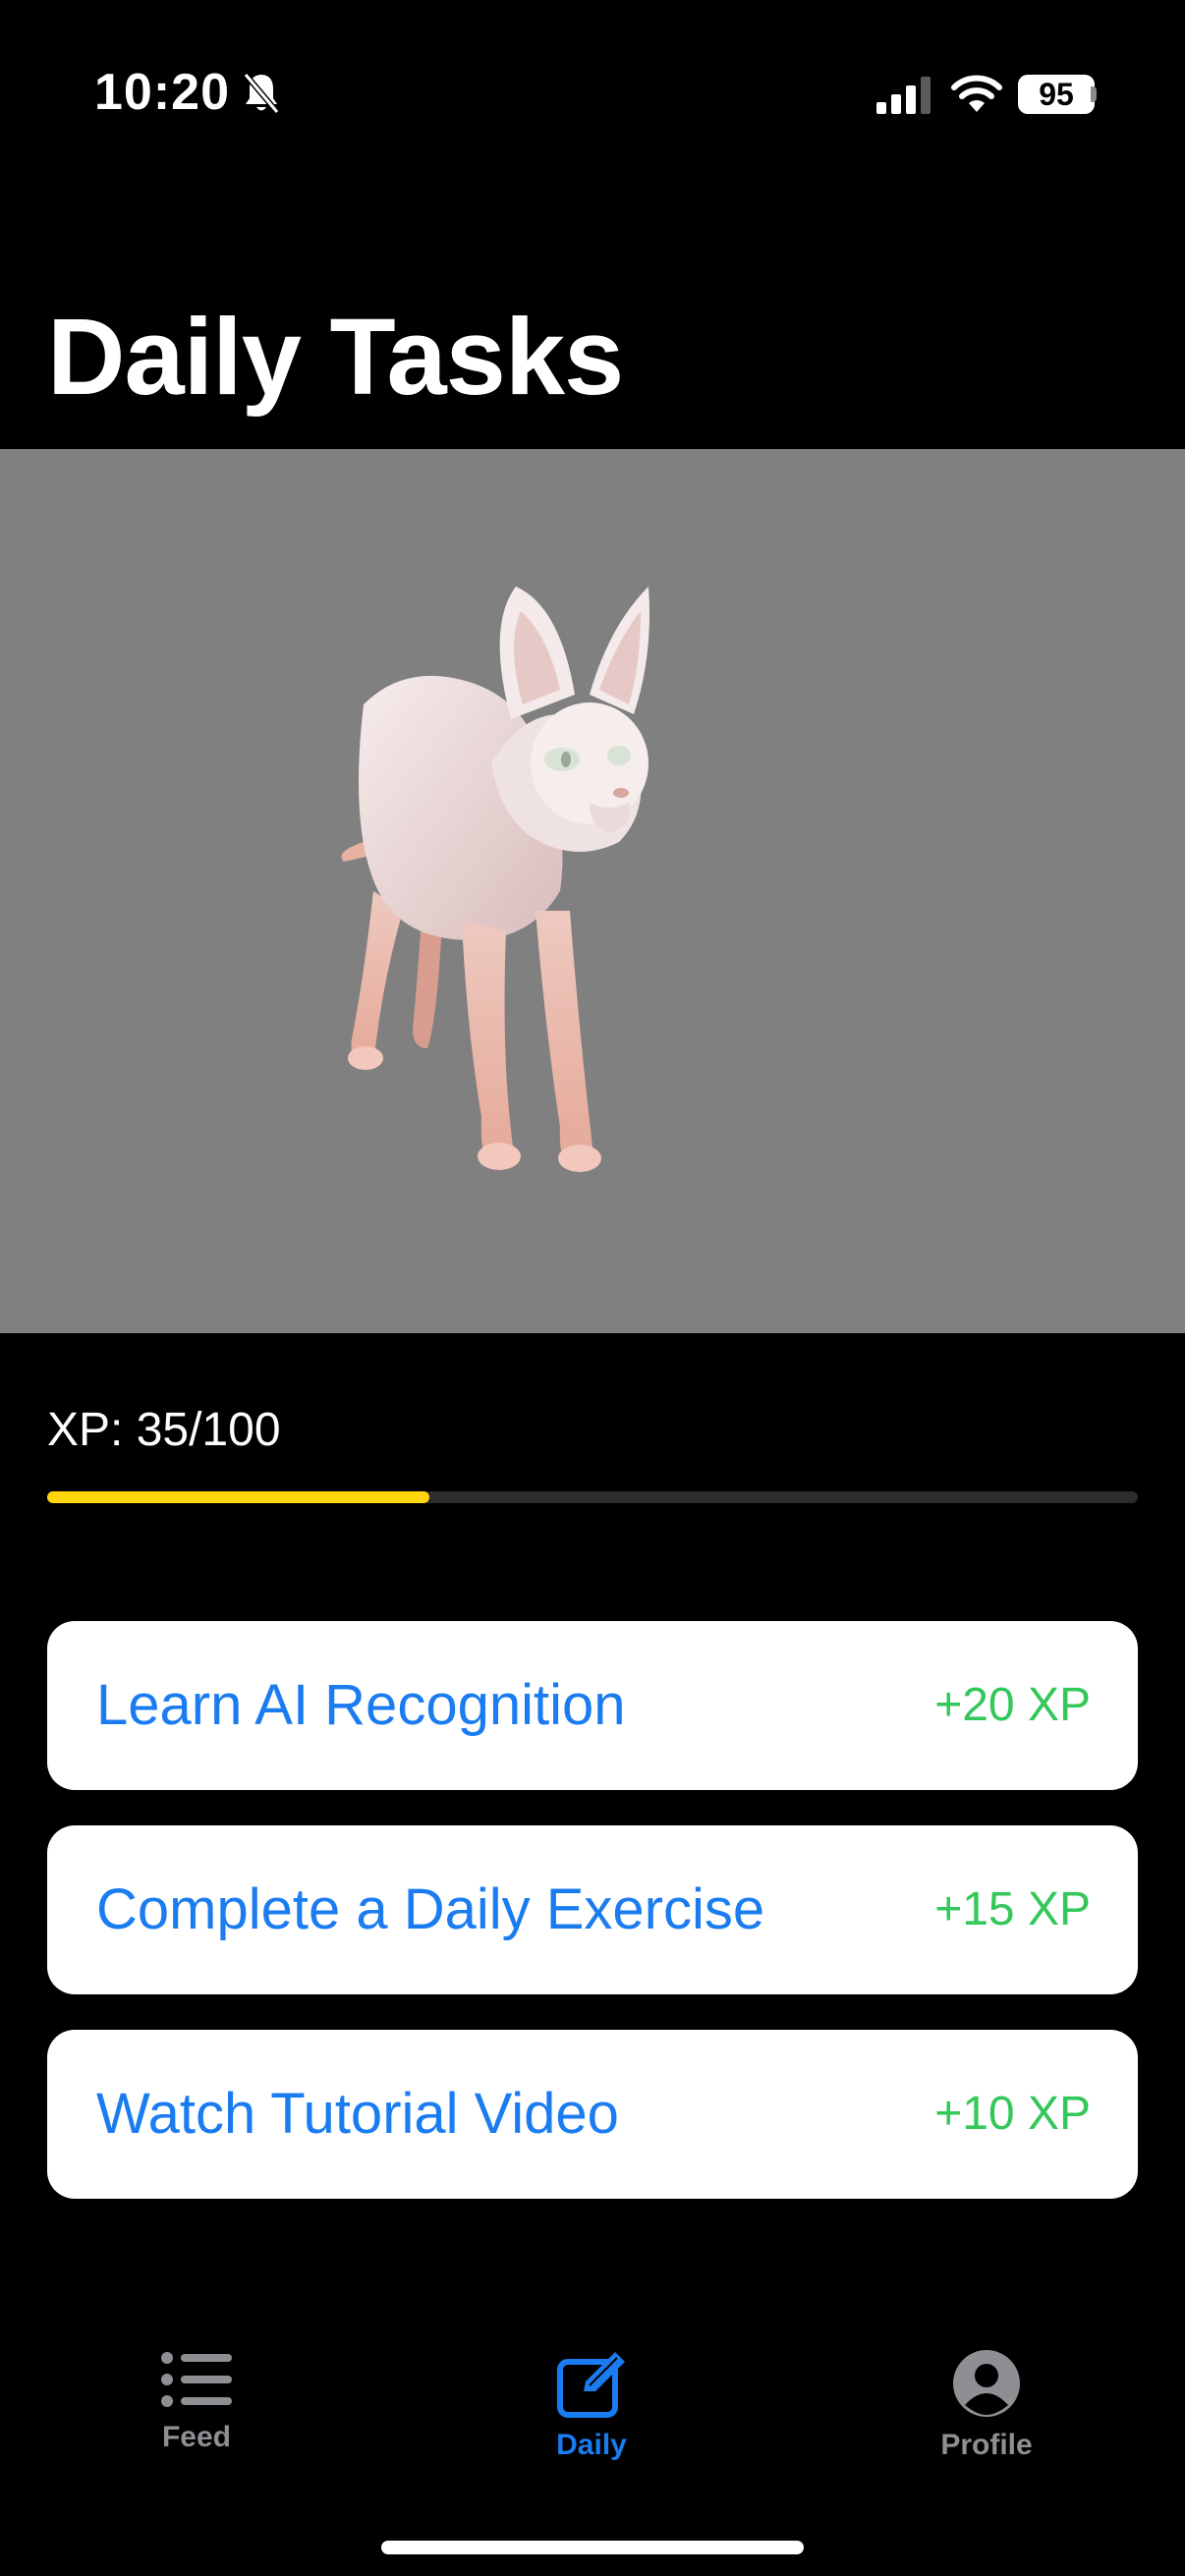 The image size is (1185, 2576). What do you see at coordinates (987, 2445) in the screenshot?
I see `tab-label: Profile` at bounding box center [987, 2445].